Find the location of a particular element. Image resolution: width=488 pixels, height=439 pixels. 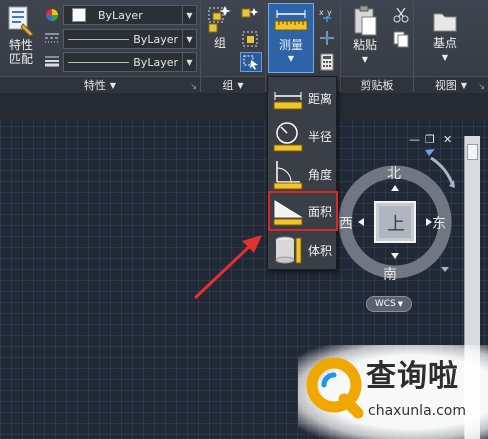

measure-label: 测量 is located at coordinates (290, 45).